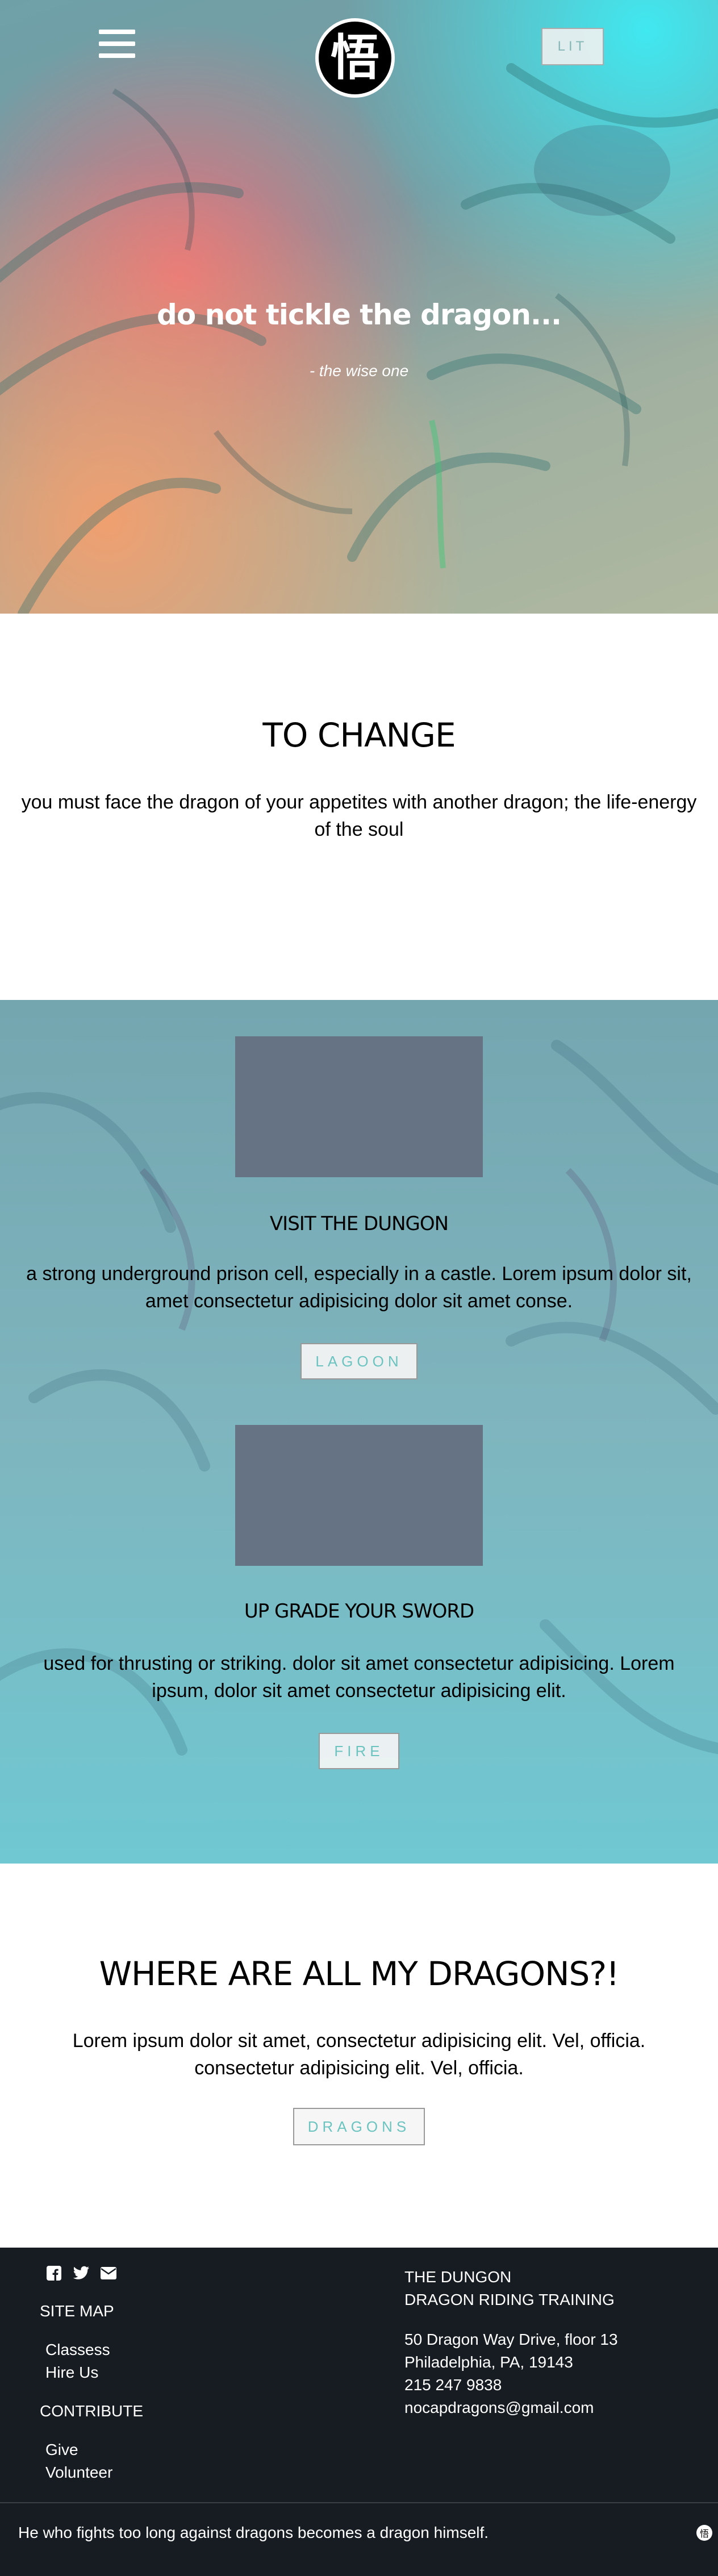  What do you see at coordinates (511, 2407) in the screenshot?
I see `email-address: nocapdragons@gmail.com` at bounding box center [511, 2407].